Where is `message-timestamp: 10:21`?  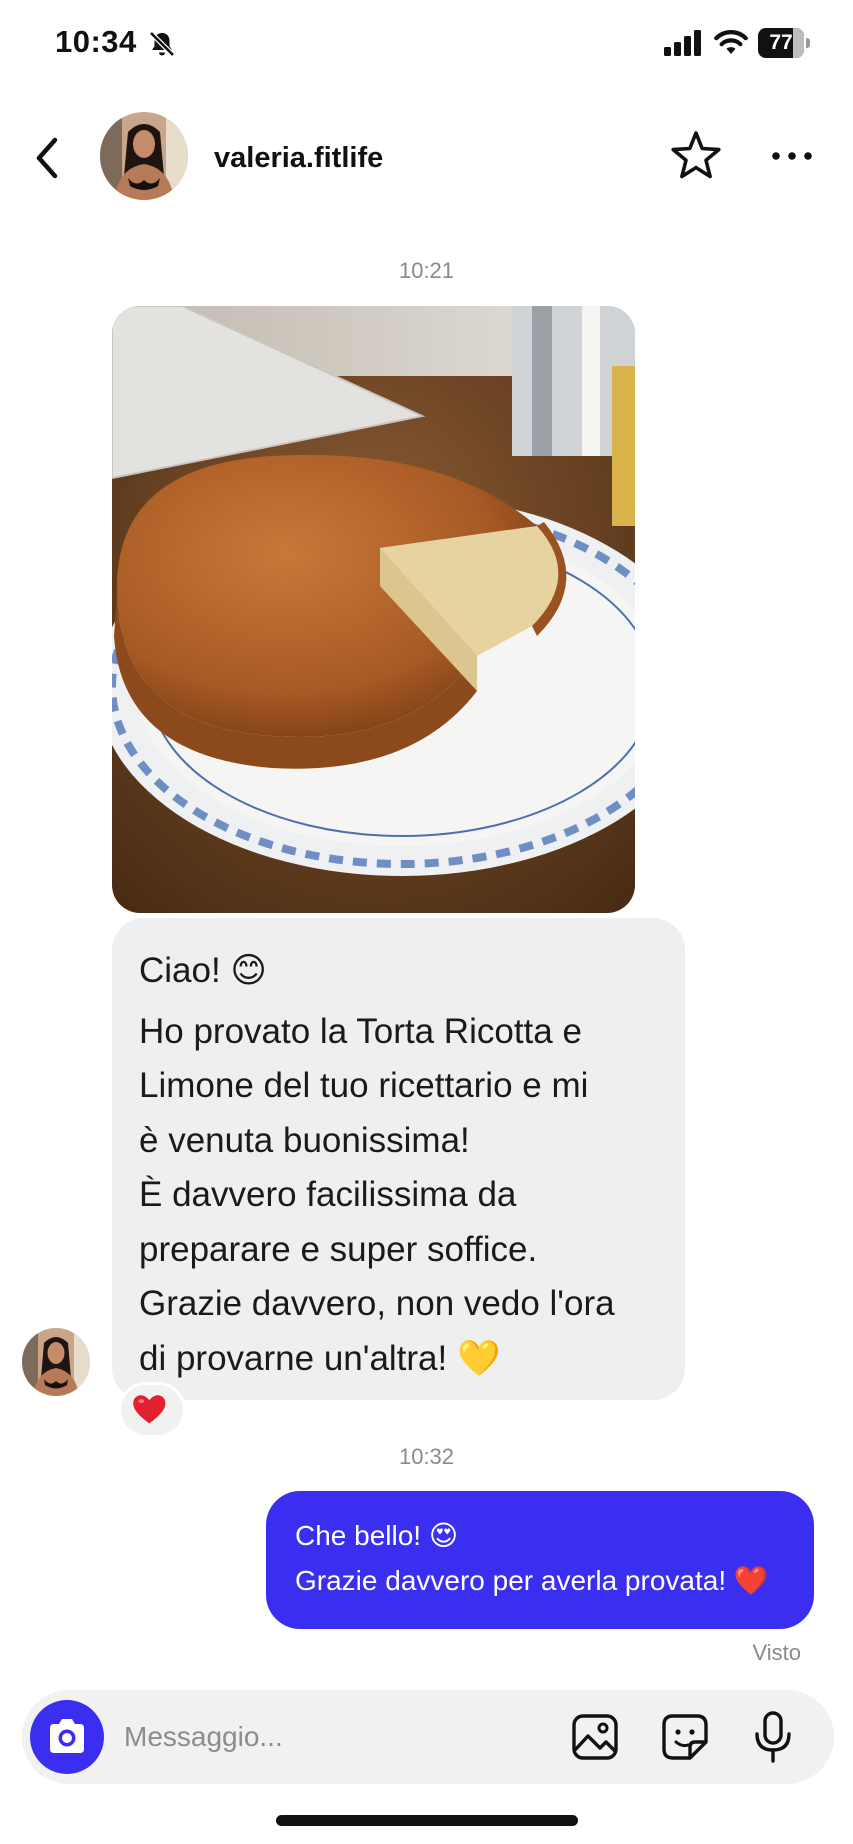
message-timestamp: 10:21 is located at coordinates (426, 270).